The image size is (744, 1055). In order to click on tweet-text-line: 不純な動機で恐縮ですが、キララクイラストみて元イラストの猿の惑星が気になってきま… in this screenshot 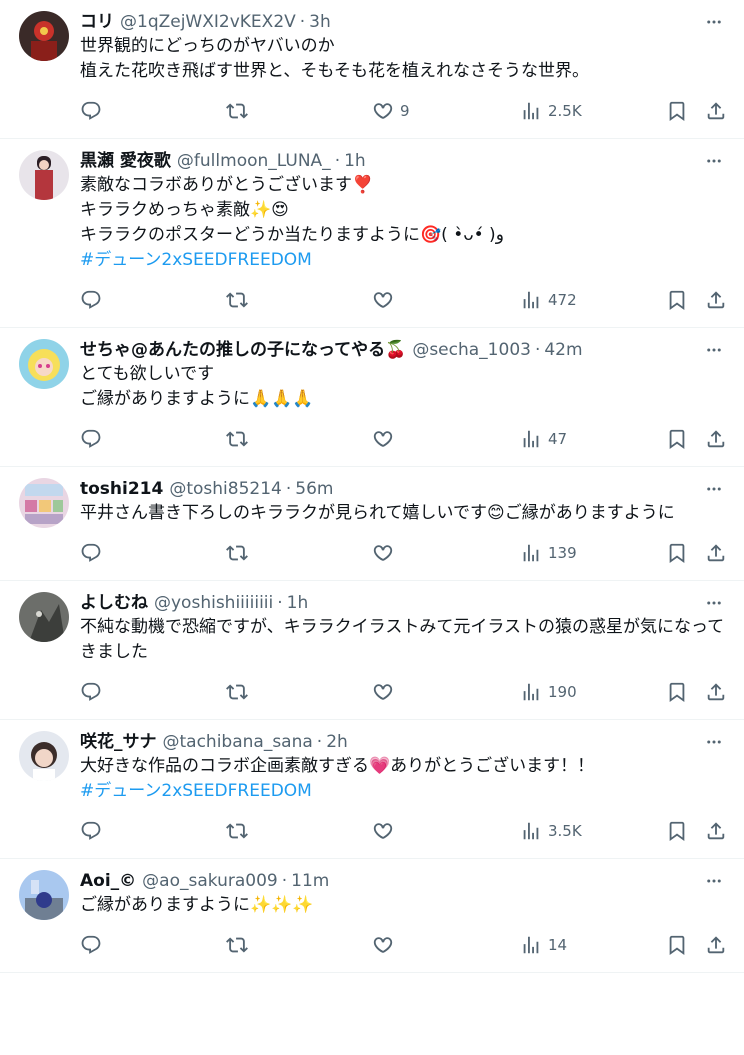, I will do `click(402, 639)`.